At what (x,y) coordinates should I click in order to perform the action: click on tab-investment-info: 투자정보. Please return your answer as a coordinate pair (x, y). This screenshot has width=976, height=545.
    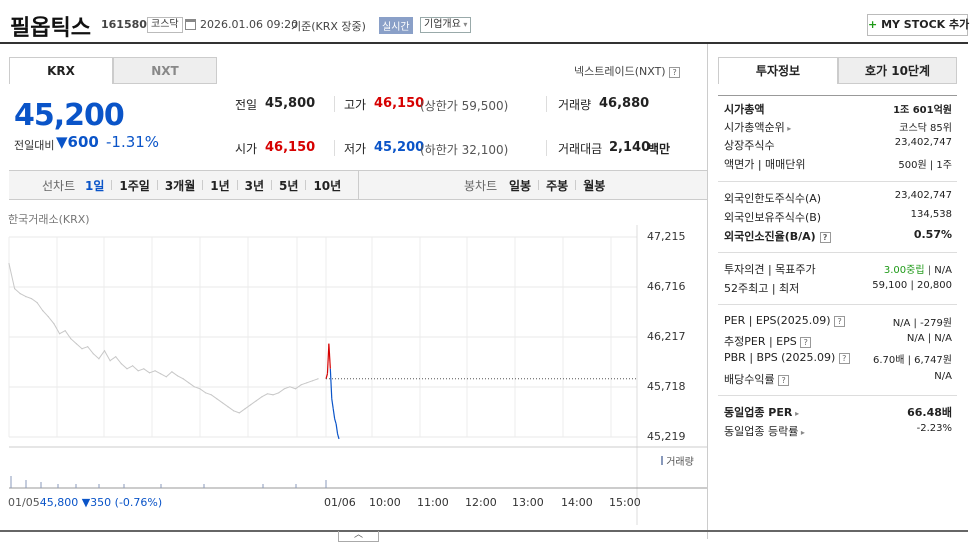
    Looking at the image, I should click on (778, 70).